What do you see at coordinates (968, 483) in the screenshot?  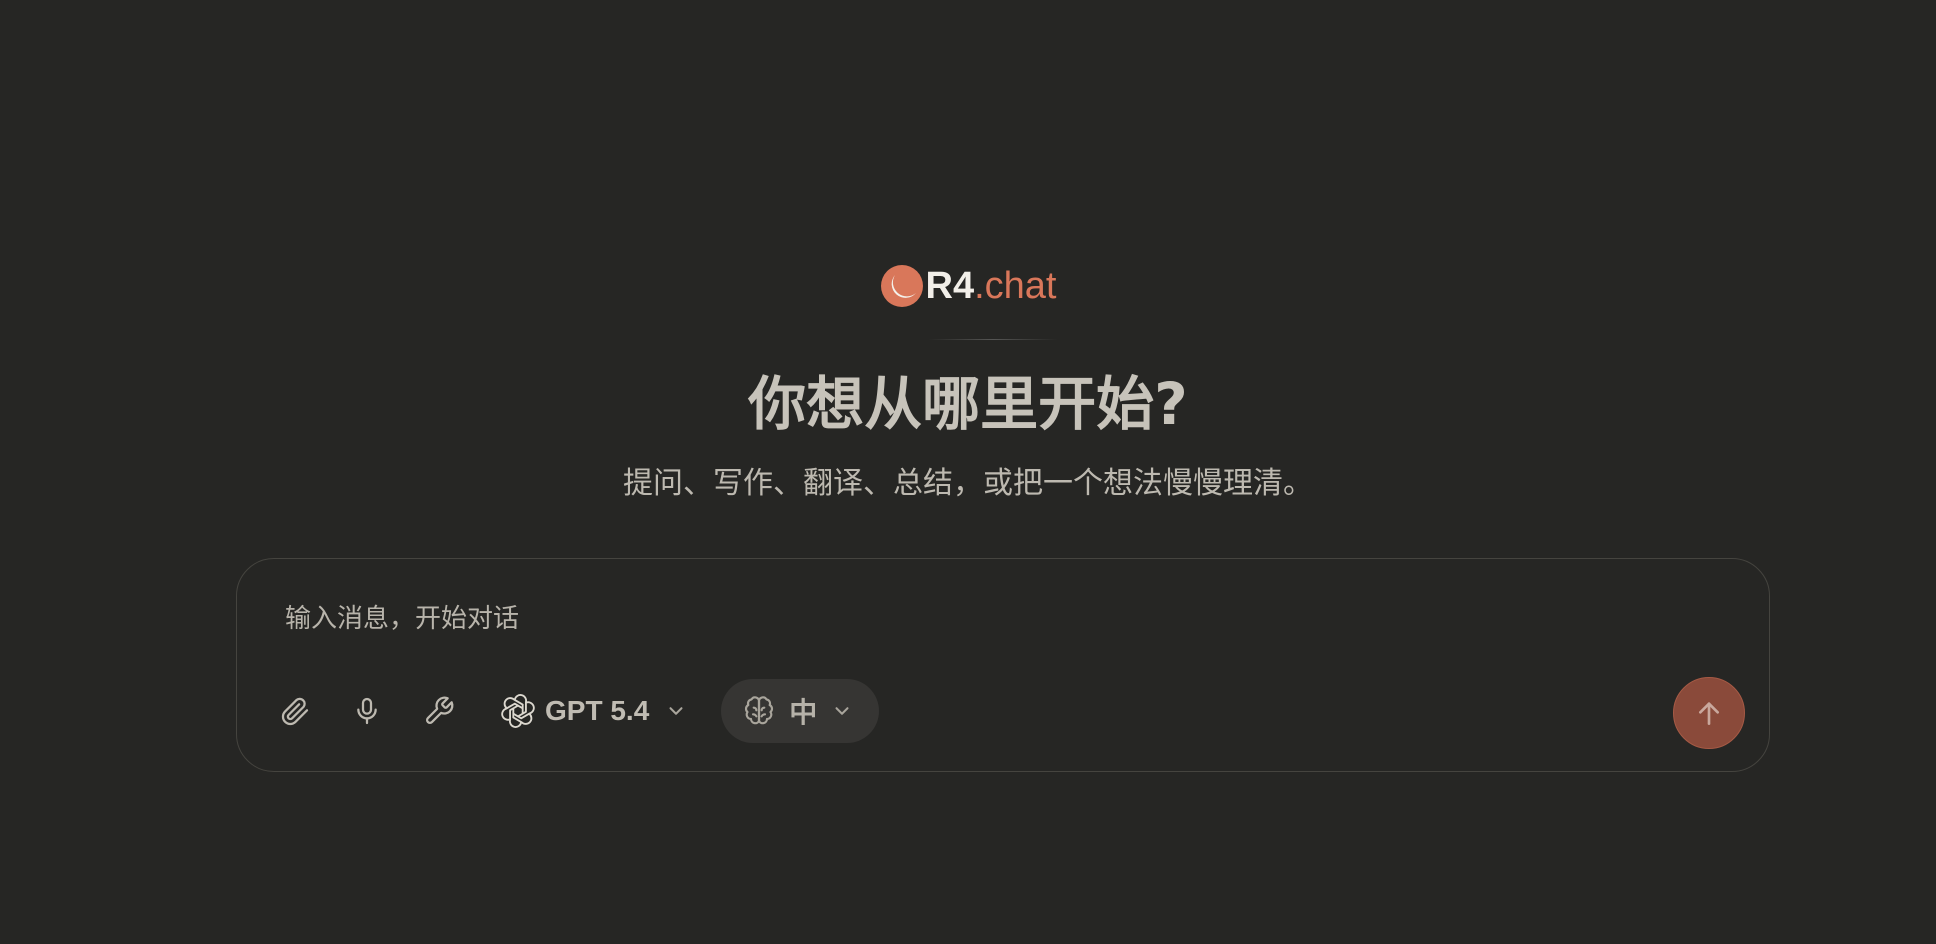 I see `page-subtitle: 提问、写作、翻译、总结，或把一个想法慢慢理清。` at bounding box center [968, 483].